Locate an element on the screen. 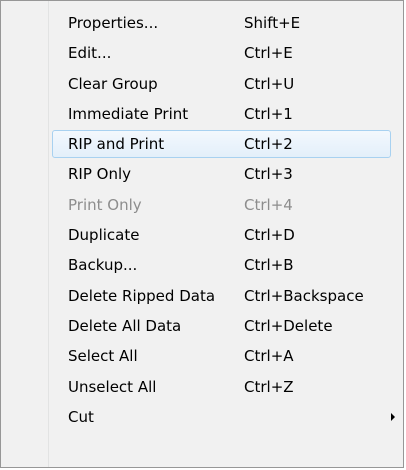  menu-item-shortcut: Ctrl+E is located at coordinates (268, 53).